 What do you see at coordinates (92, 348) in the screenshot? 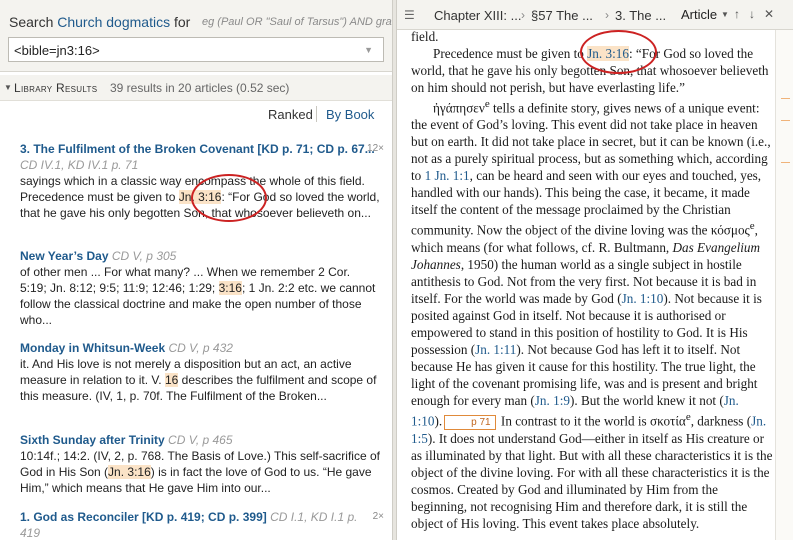
I see `result-title-link: Monday in Whitsun-Week` at bounding box center [92, 348].